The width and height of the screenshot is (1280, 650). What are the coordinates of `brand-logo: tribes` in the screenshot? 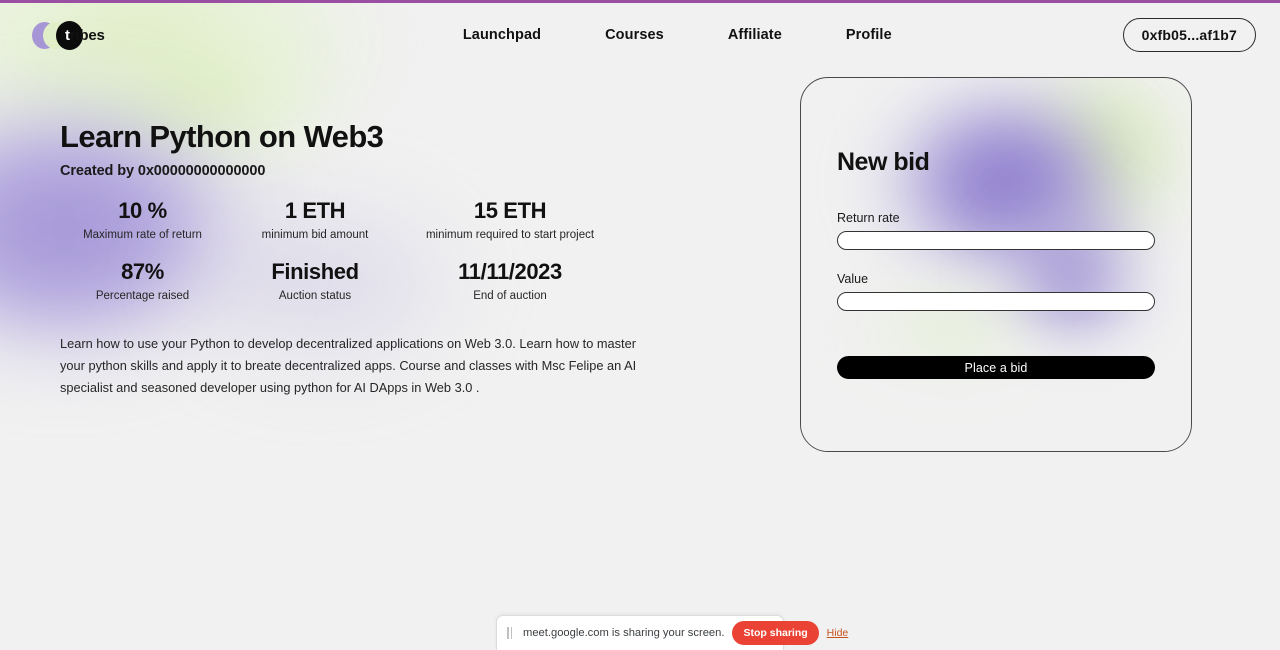 It's located at (112, 35).